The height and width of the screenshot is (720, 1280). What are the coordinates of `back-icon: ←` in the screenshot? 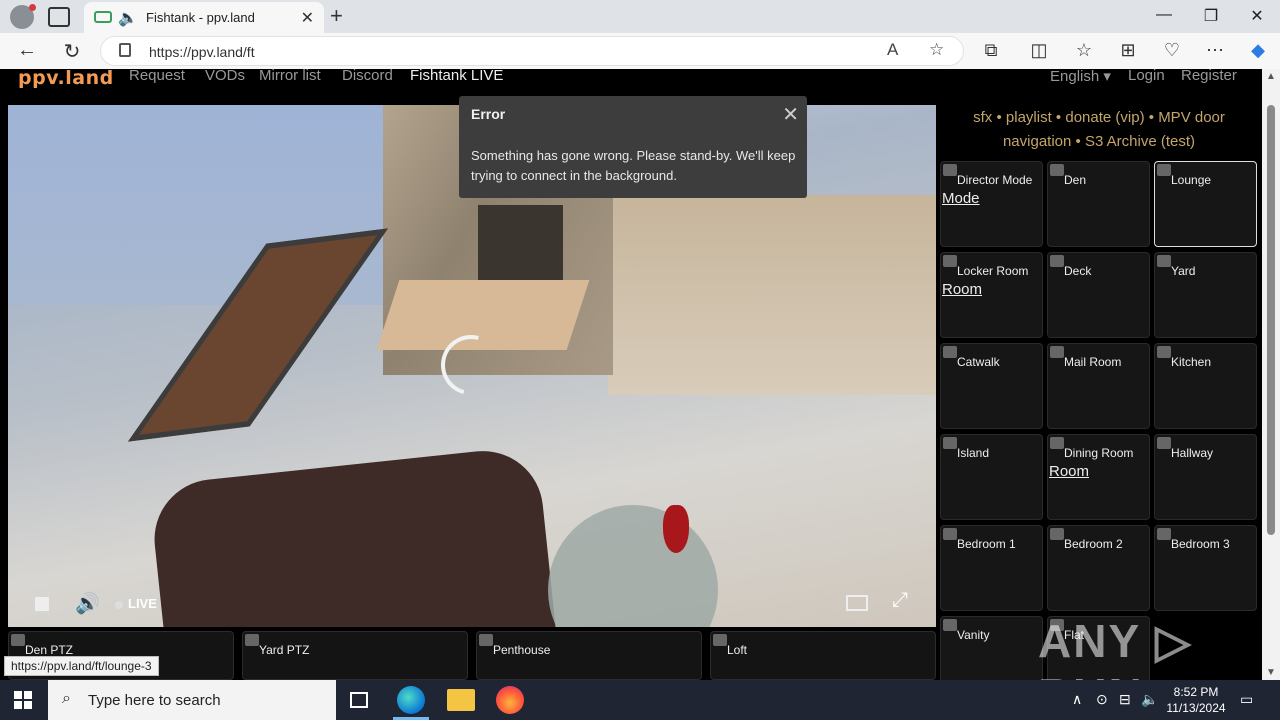 It's located at (27, 50).